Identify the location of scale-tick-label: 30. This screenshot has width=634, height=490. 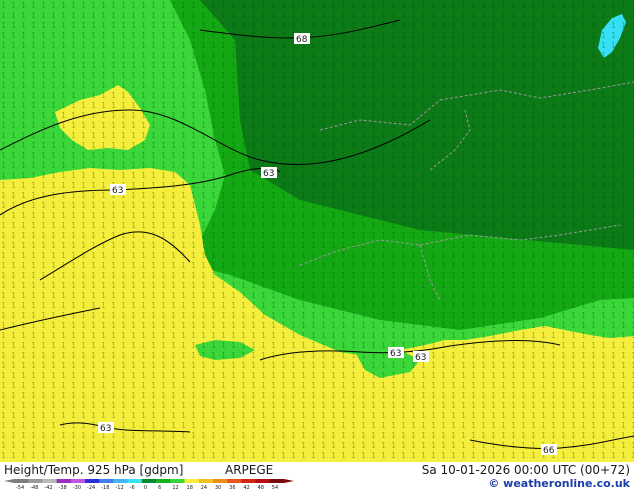
(218, 487).